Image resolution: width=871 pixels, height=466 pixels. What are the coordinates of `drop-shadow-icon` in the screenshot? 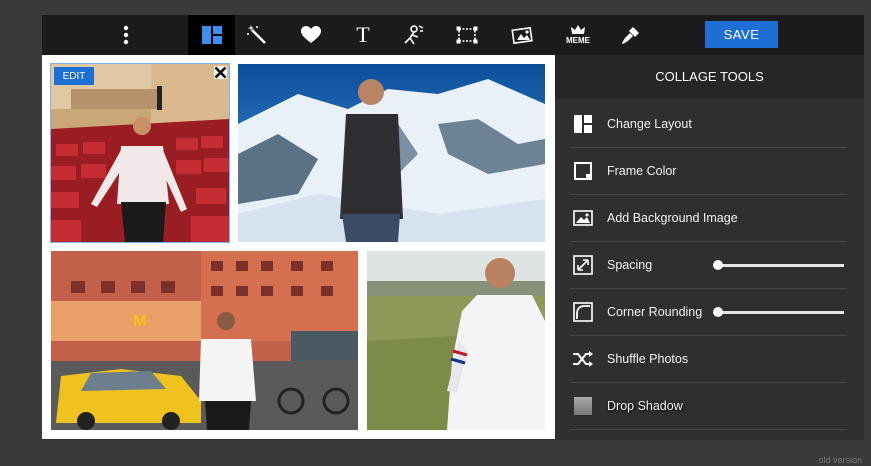 It's located at (583, 406).